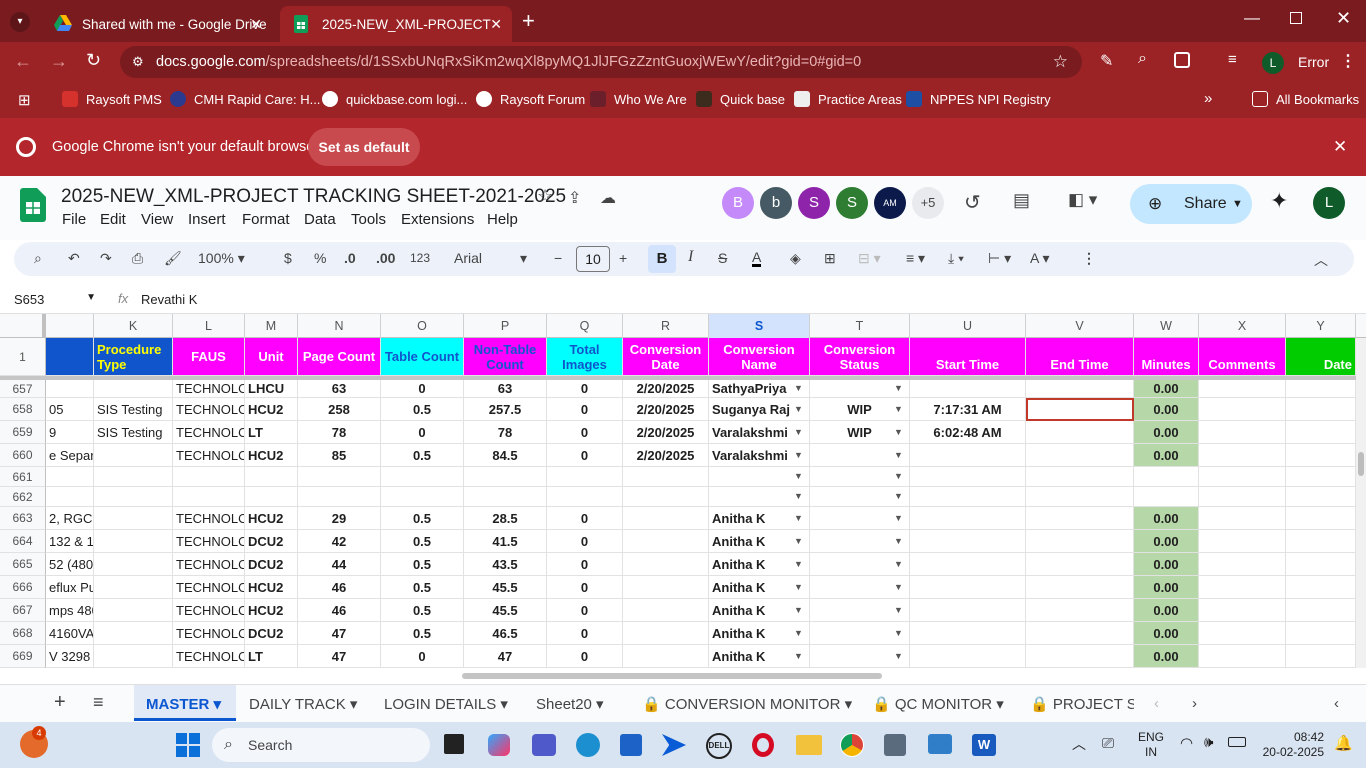  Describe the element at coordinates (544, 745) in the screenshot. I see `teams-icon` at that location.